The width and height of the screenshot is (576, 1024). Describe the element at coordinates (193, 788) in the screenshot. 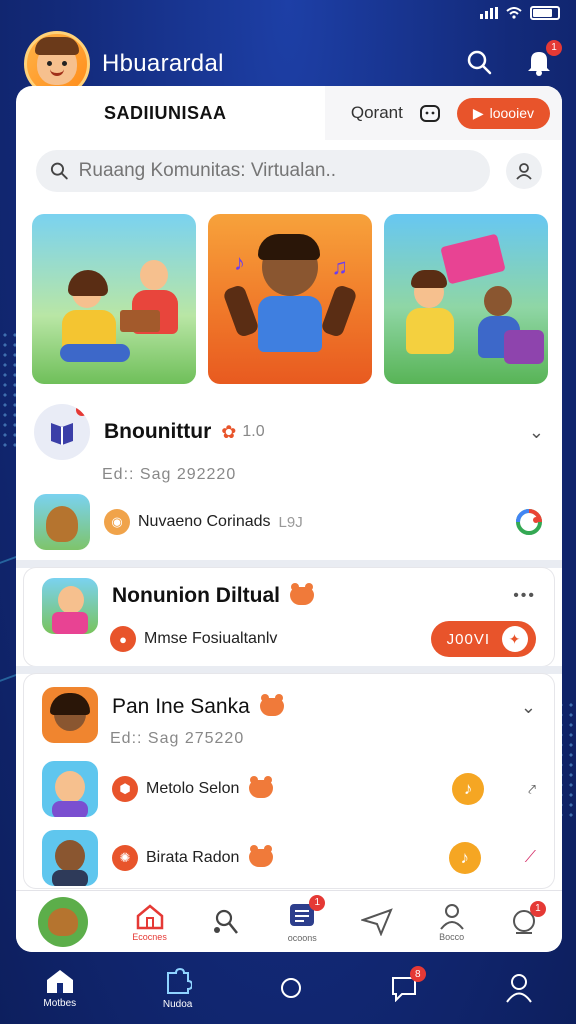

I see `pane-item-label: Metolo Selon` at that location.